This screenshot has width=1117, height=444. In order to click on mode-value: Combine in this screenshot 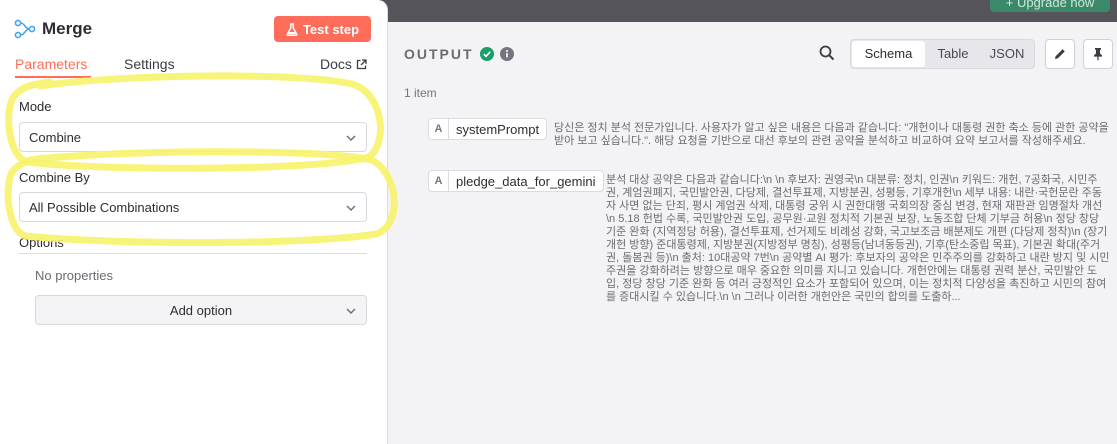, I will do `click(55, 137)`.